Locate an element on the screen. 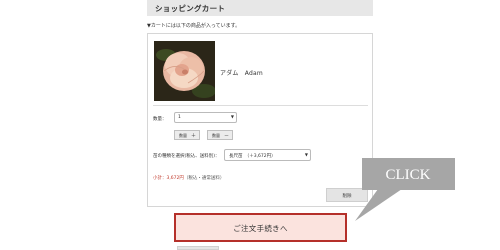  subtotal-suffix: （税込・通常送料） is located at coordinates (204, 178).